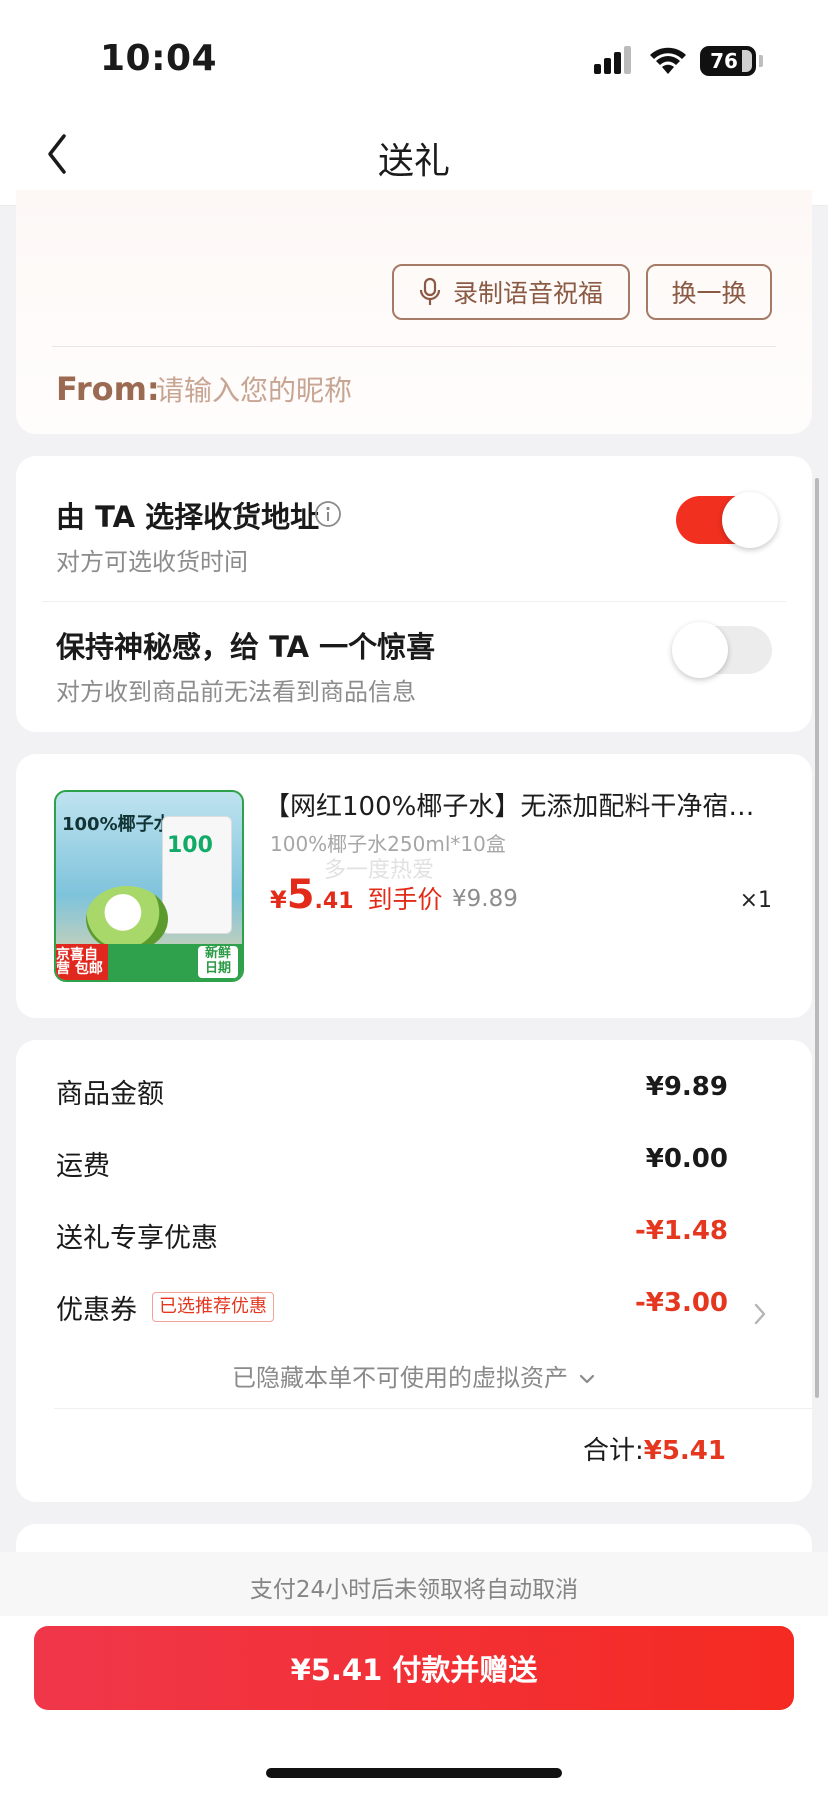 This screenshot has width=828, height=1796. What do you see at coordinates (686, 1087) in the screenshot?
I see `row-value-goods-amount: ¥9.89` at bounding box center [686, 1087].